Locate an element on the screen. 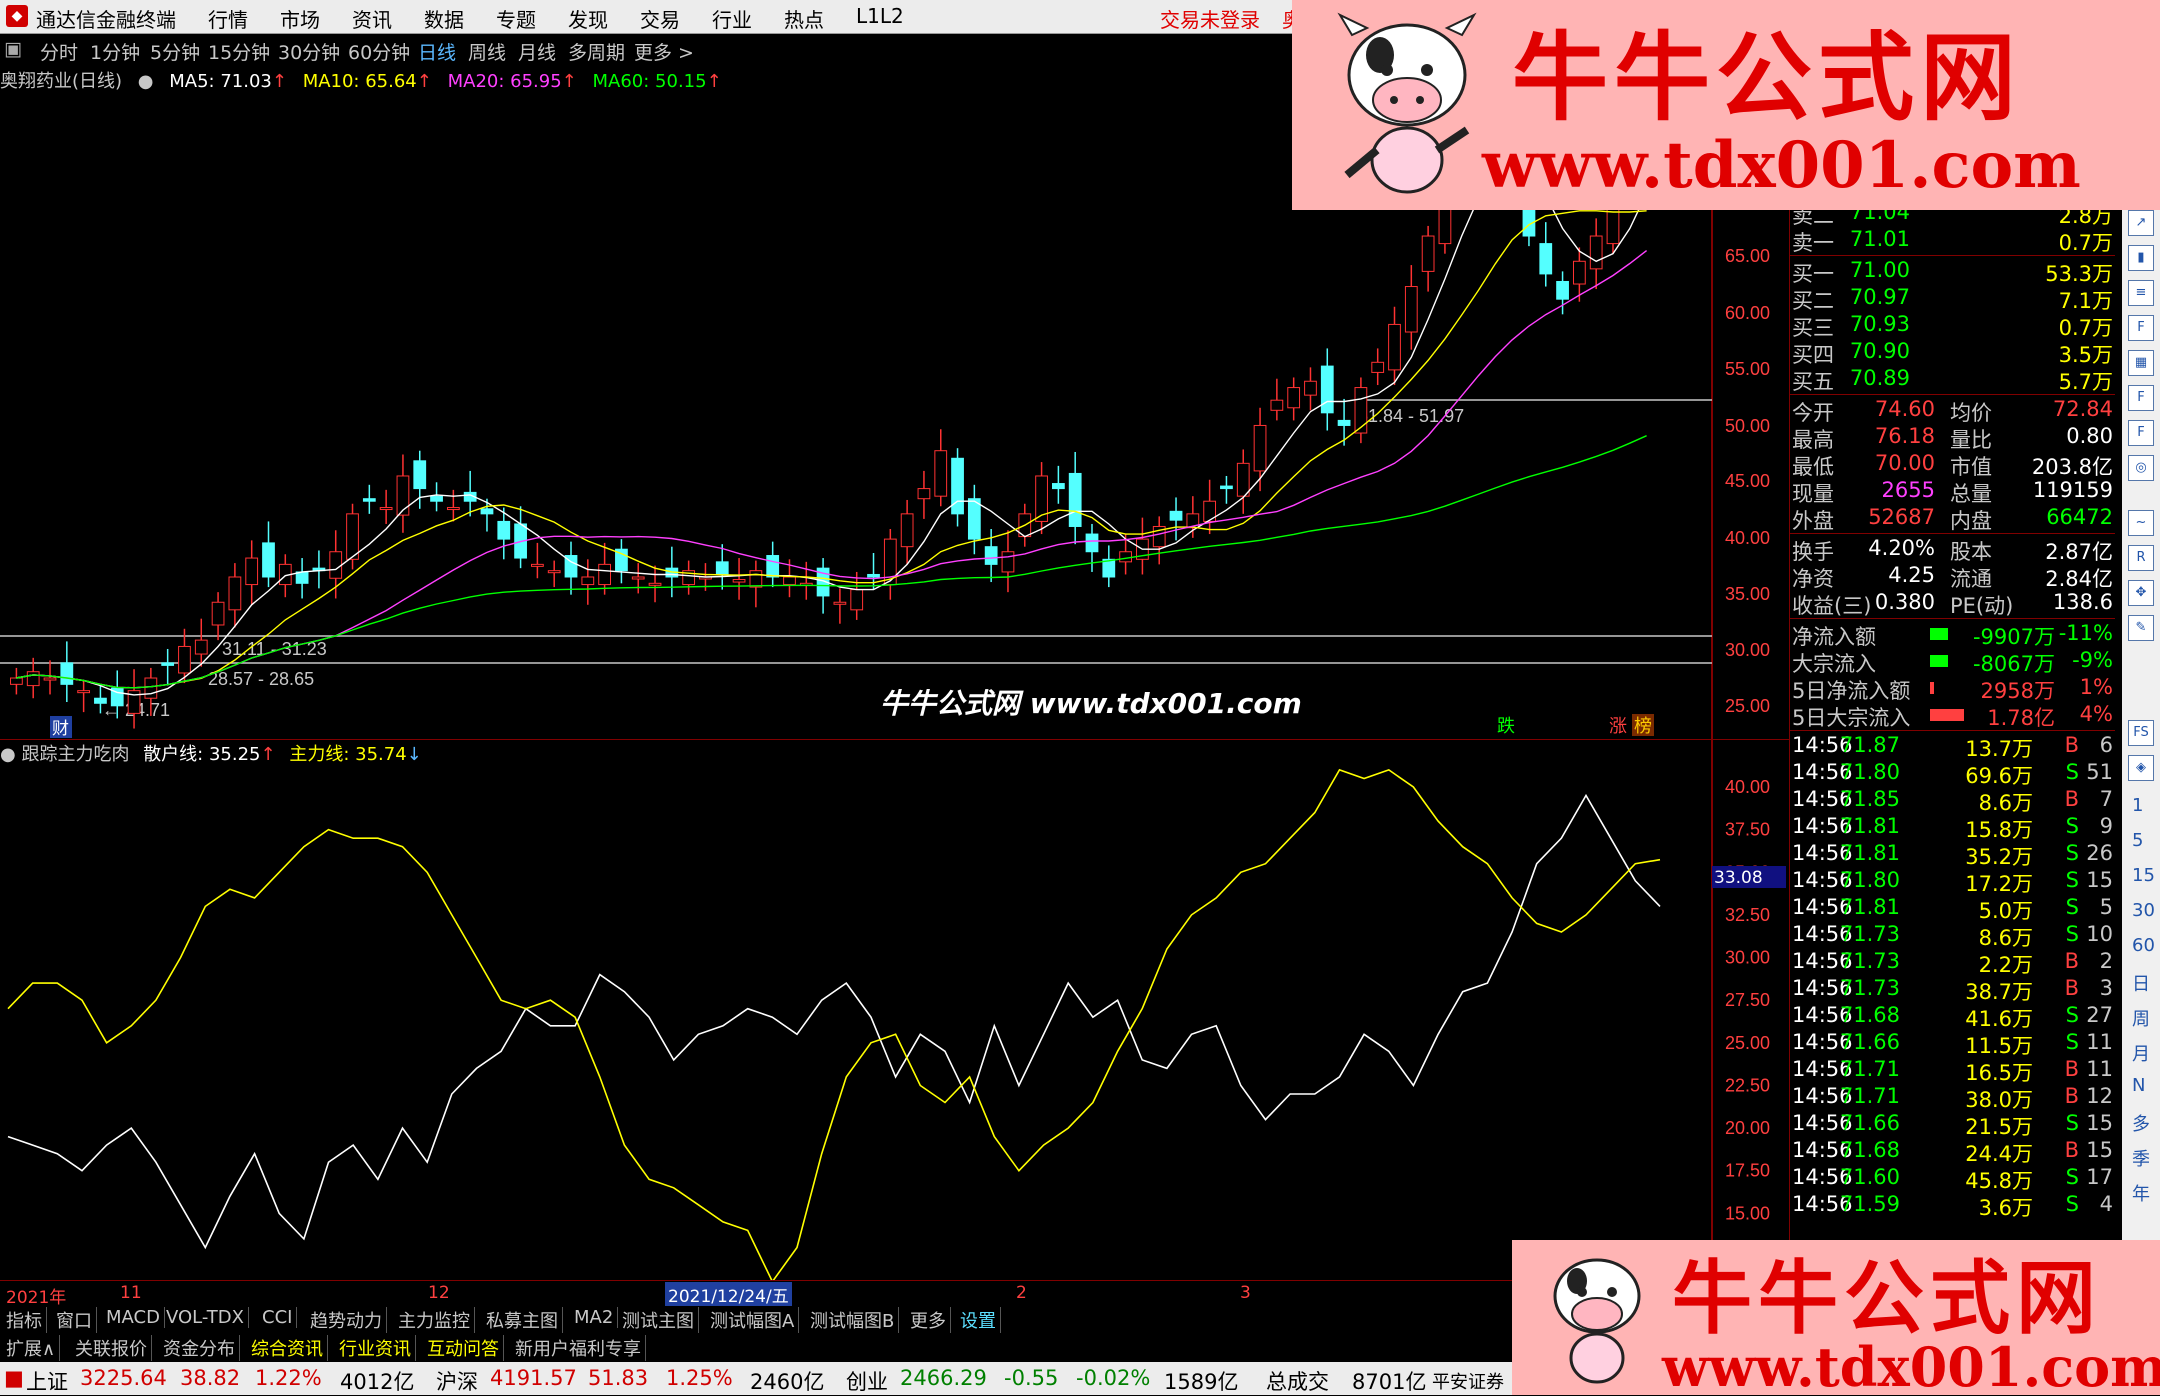  stat-label: 总量 is located at coordinates (1971, 494).